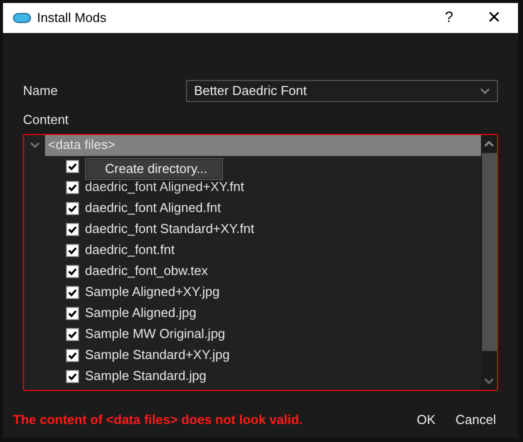 This screenshot has height=442, width=523. Describe the element at coordinates (489, 381) in the screenshot. I see `scroll-down-icon` at that location.